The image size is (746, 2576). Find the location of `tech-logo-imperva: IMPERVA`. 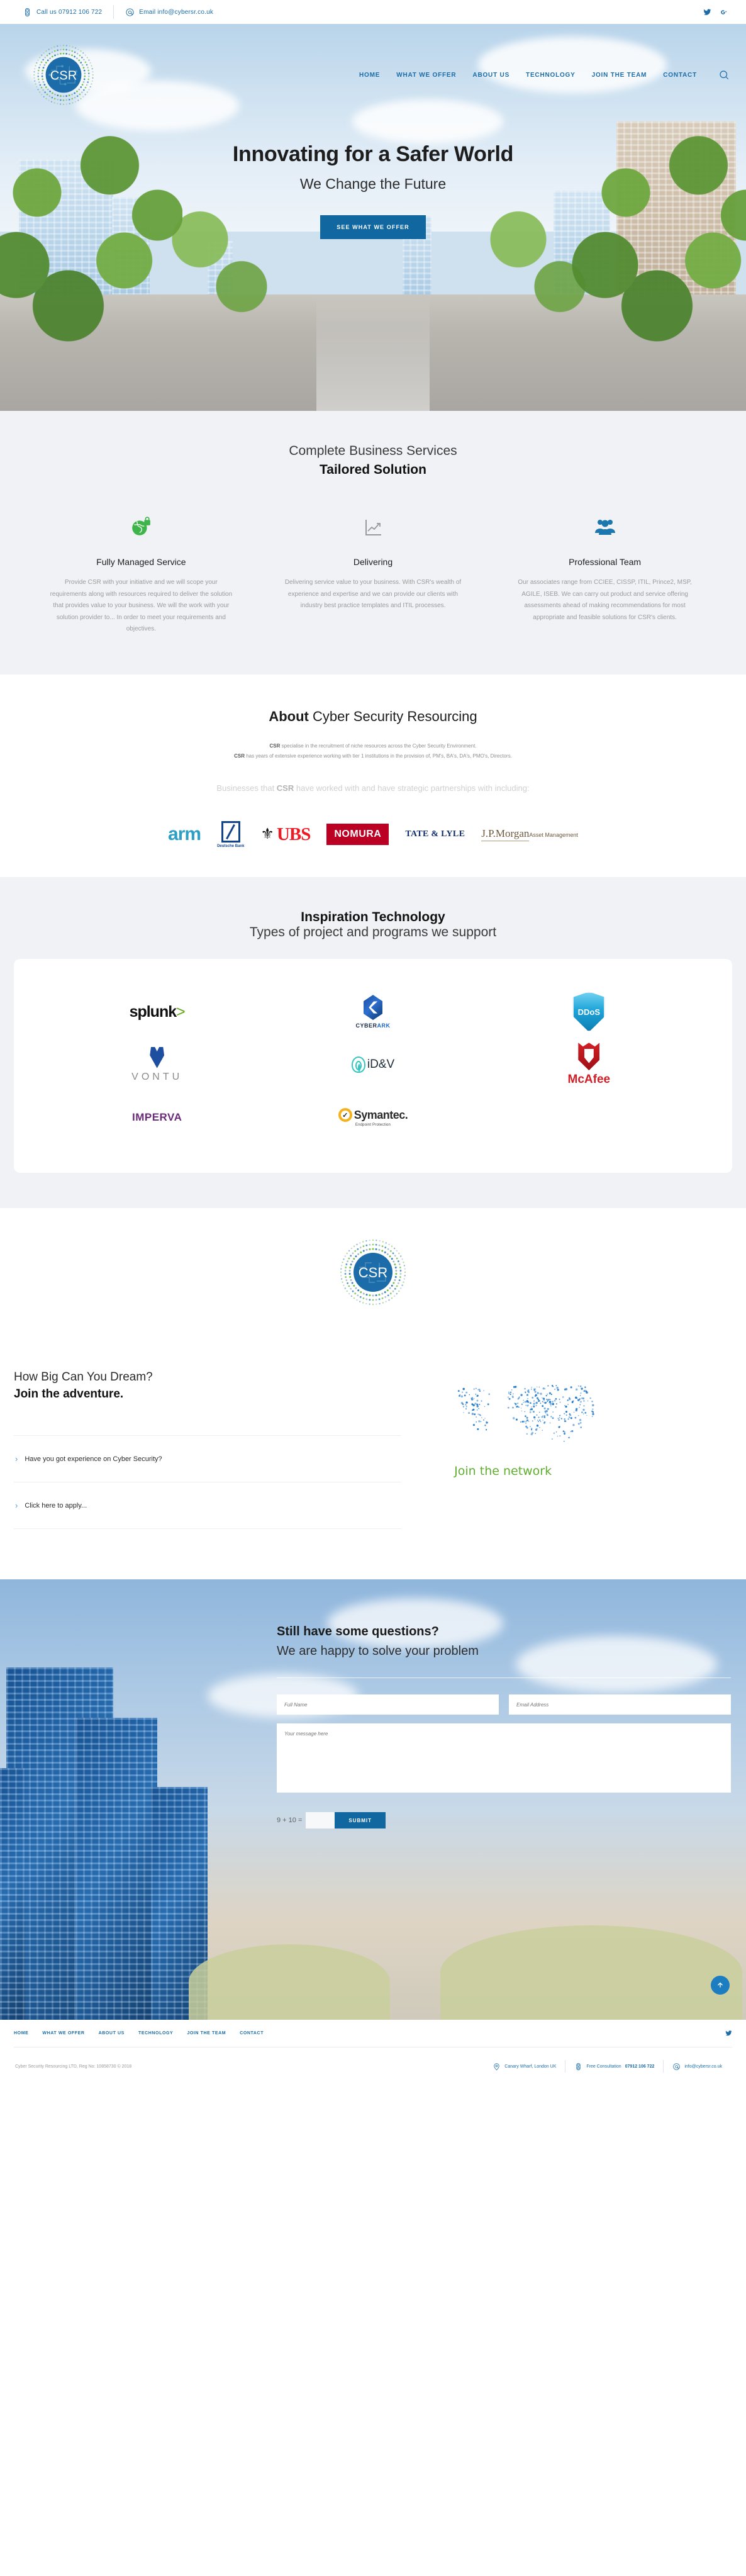

tech-logo-imperva: IMPERVA is located at coordinates (157, 1117).